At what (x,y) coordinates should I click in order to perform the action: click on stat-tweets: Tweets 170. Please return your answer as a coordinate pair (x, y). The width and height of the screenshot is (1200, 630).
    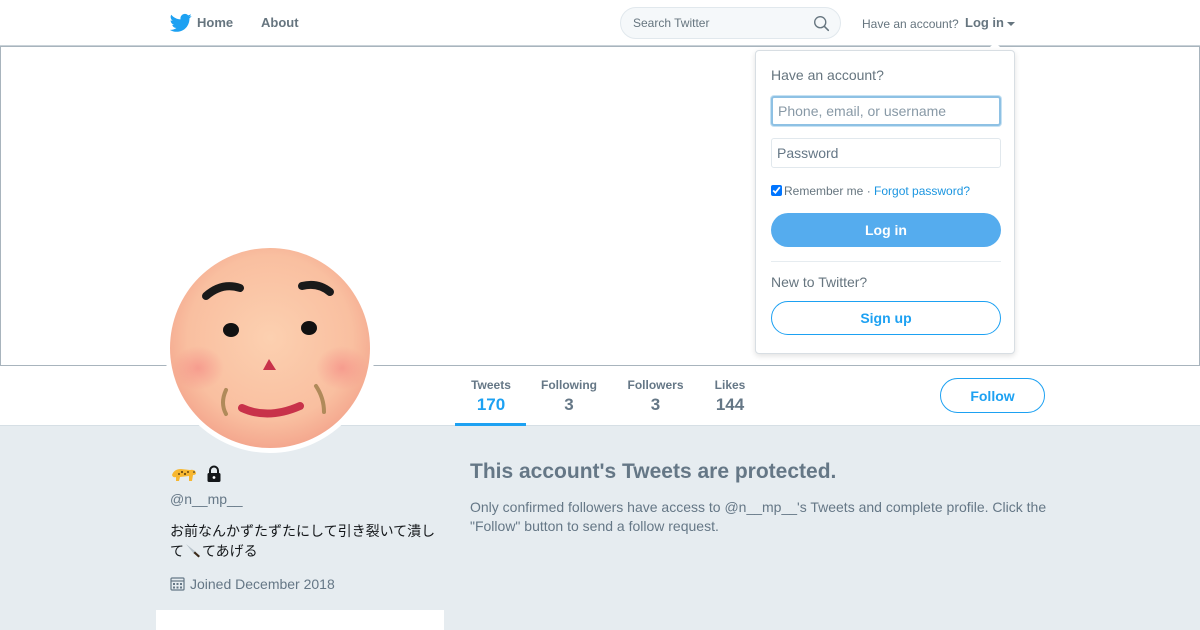
    Looking at the image, I should click on (491, 396).